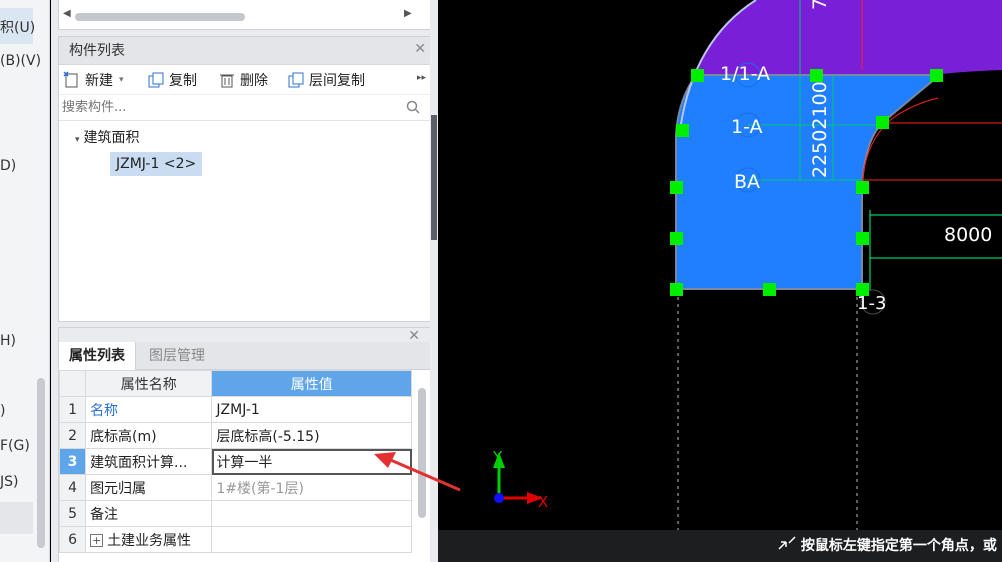 Image resolution: width=1002 pixels, height=562 pixels. What do you see at coordinates (898, 546) in the screenshot?
I see `status-text: 按鼠标左键指定第一个角点，或` at bounding box center [898, 546].